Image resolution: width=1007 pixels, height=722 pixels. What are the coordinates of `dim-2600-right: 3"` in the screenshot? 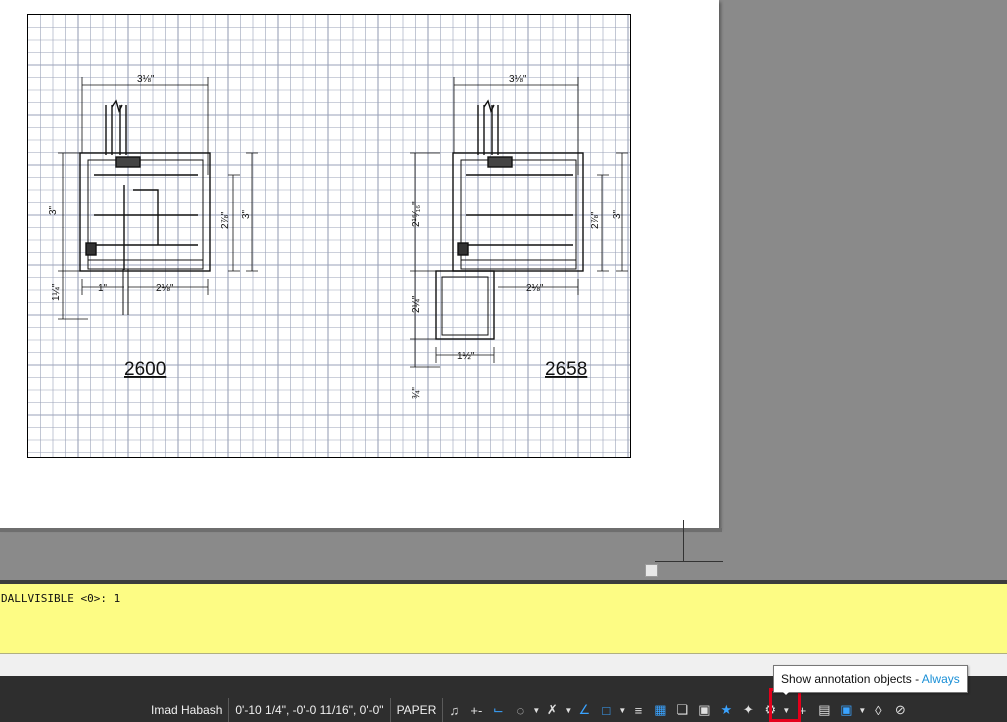 It's located at (246, 214).